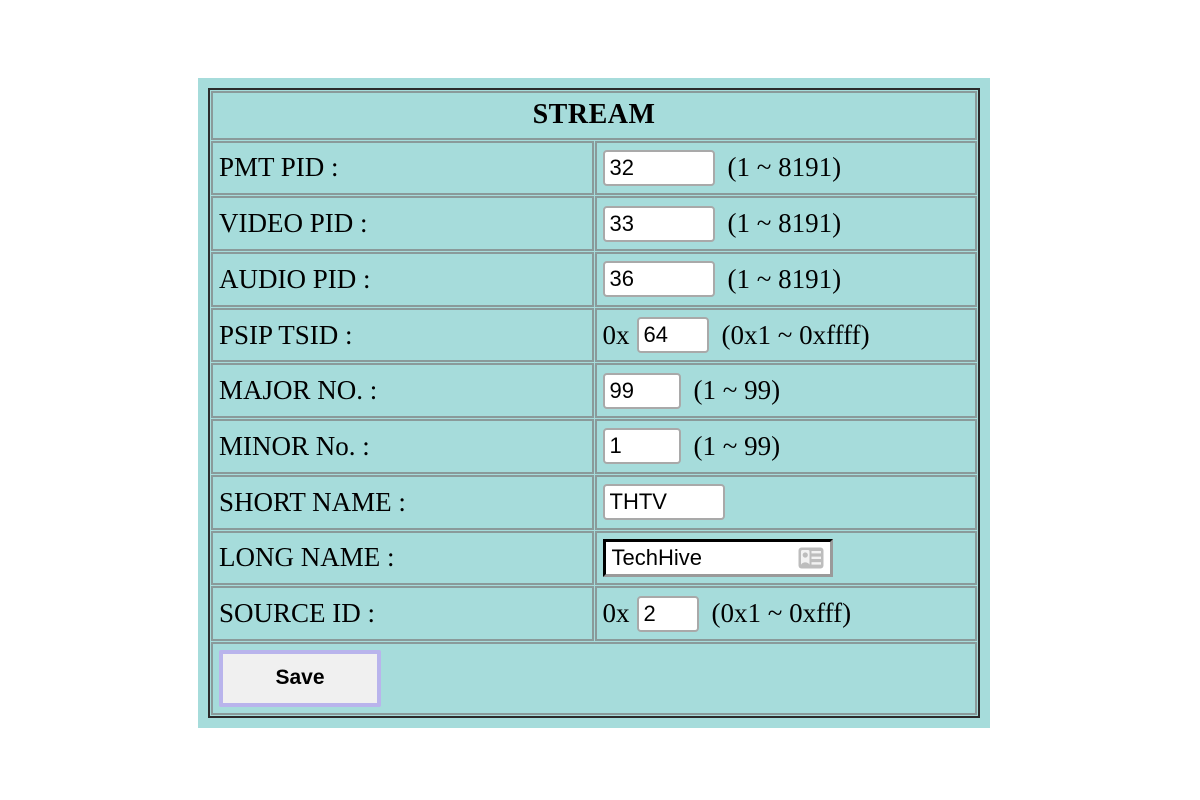 The image size is (1200, 800). What do you see at coordinates (402, 613) in the screenshot?
I see `label-cell-source-id: SOURCE ID :` at bounding box center [402, 613].